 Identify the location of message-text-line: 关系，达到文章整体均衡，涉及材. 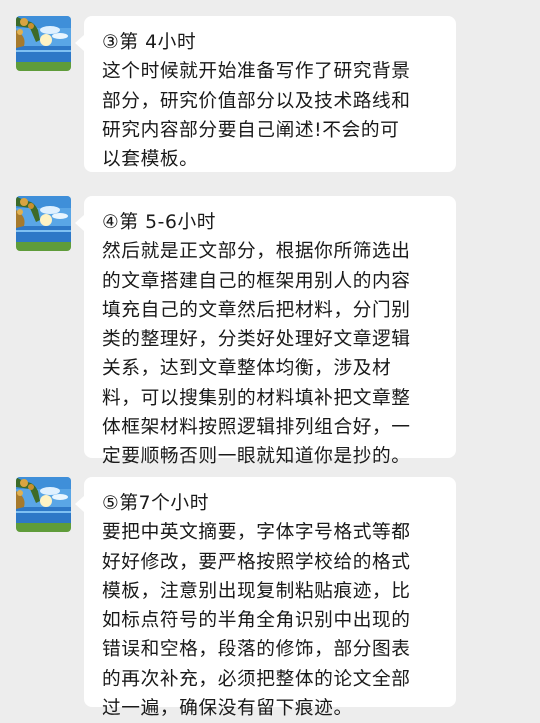
(247, 369).